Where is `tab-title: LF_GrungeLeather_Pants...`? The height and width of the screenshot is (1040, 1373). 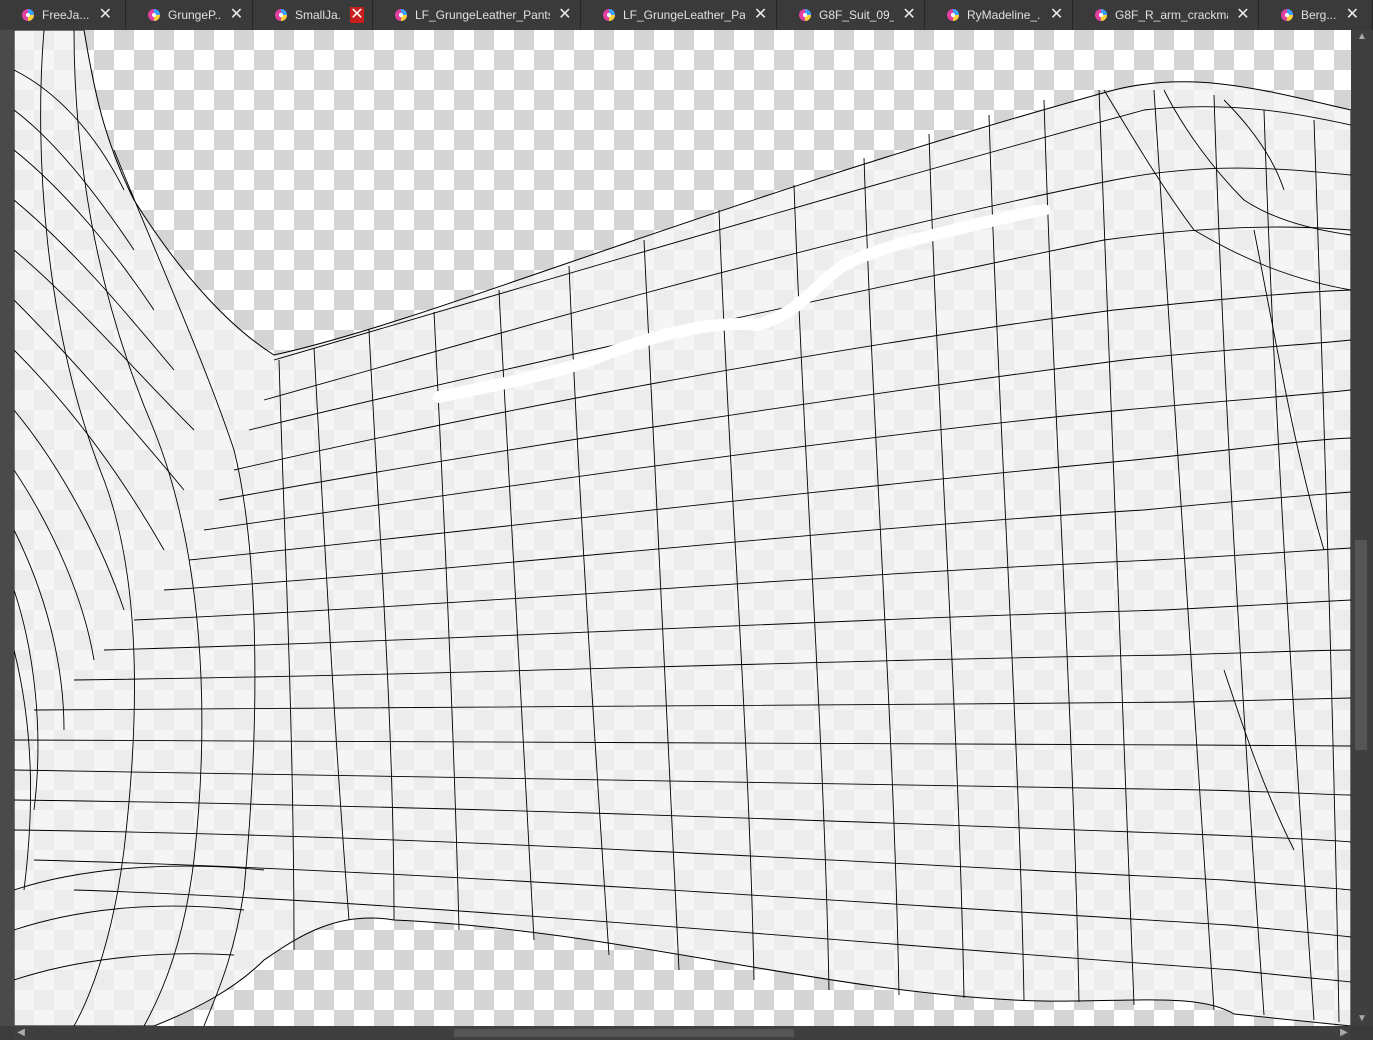 tab-title: LF_GrungeLeather_Pants... is located at coordinates (482, 15).